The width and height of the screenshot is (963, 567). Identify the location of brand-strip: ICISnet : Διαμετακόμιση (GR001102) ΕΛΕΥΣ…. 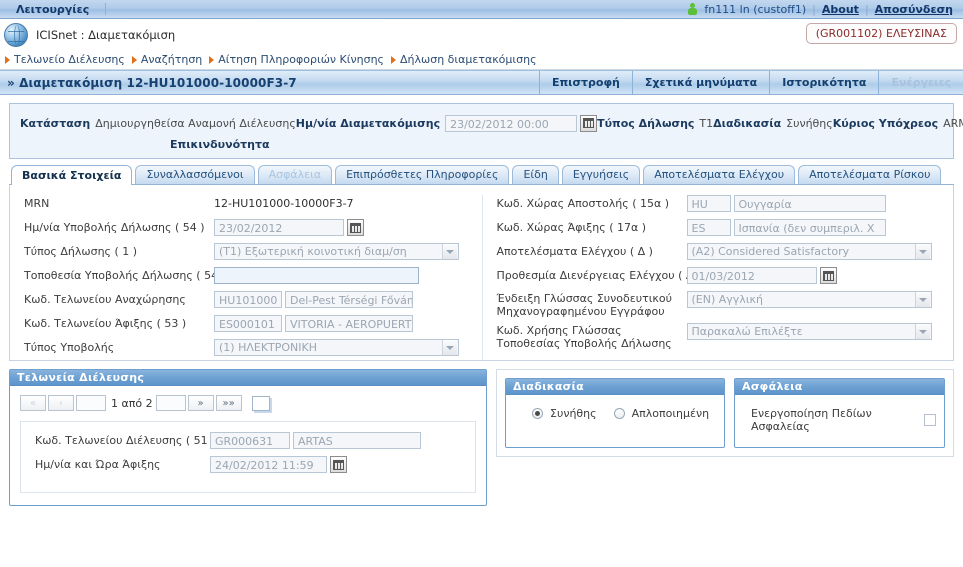
(481, 34).